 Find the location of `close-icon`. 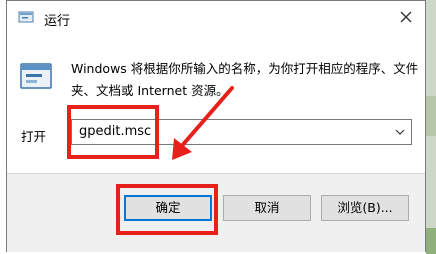

close-icon is located at coordinates (406, 17).